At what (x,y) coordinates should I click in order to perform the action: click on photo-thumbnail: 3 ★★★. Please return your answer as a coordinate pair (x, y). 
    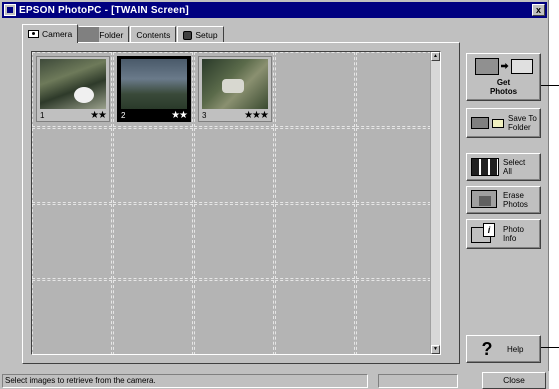
    Looking at the image, I should click on (235, 89).